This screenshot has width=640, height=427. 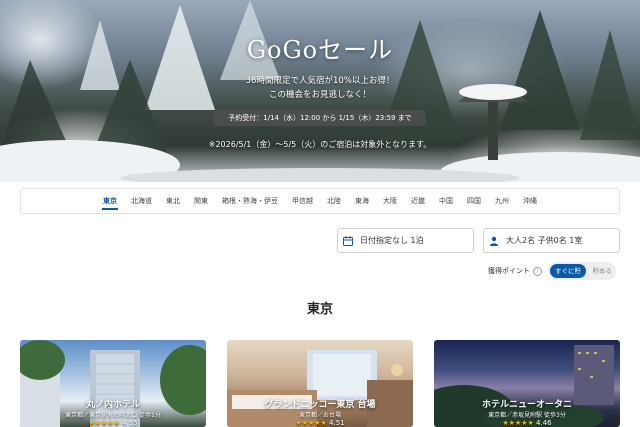 I want to click on hotel-location: 東京都／赤坂見附駅 徒歩3分, so click(x=527, y=415).